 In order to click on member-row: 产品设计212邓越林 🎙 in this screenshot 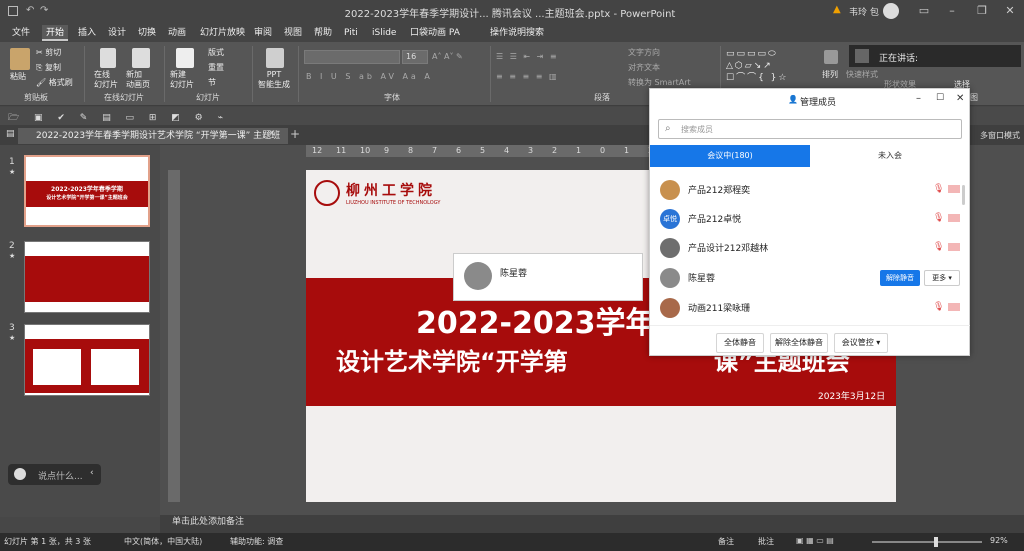, I will do `click(810, 247)`.